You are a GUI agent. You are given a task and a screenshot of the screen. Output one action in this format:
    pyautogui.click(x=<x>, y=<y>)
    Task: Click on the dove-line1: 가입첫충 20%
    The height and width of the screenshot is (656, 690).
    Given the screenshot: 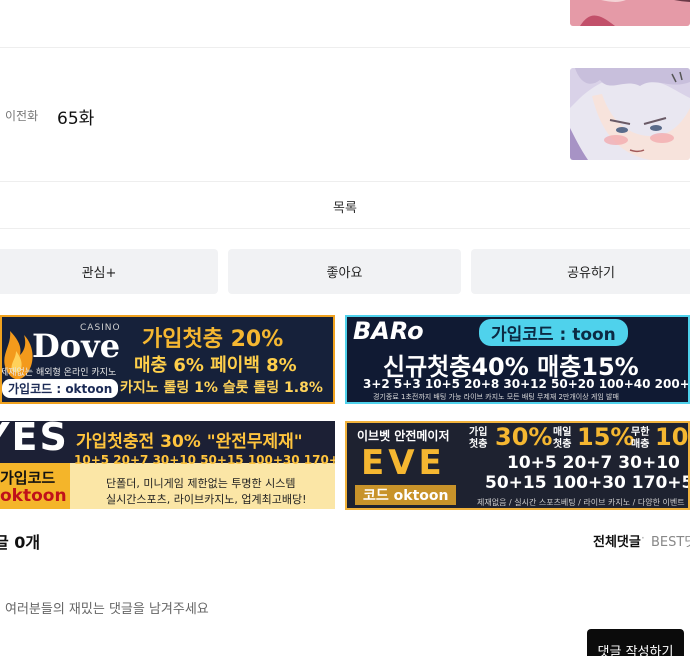 What is the action you would take?
    pyautogui.click(x=213, y=339)
    